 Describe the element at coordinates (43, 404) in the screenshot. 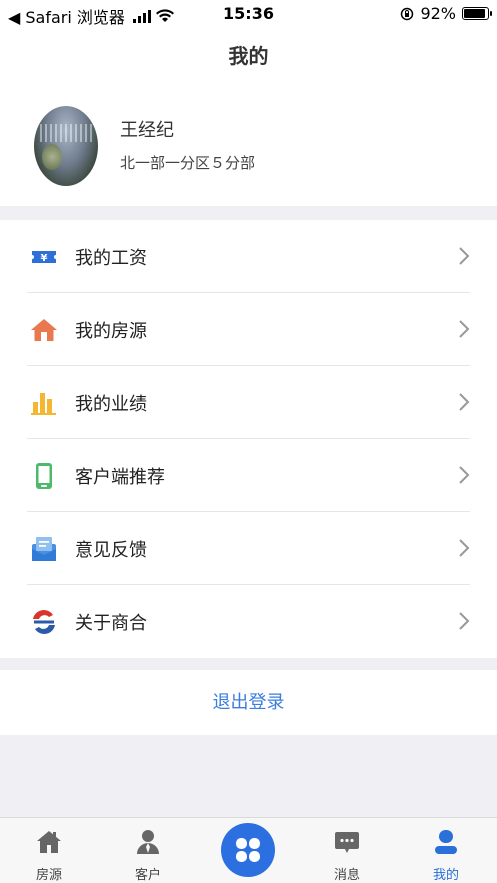

I see `bar-chart-icon` at that location.